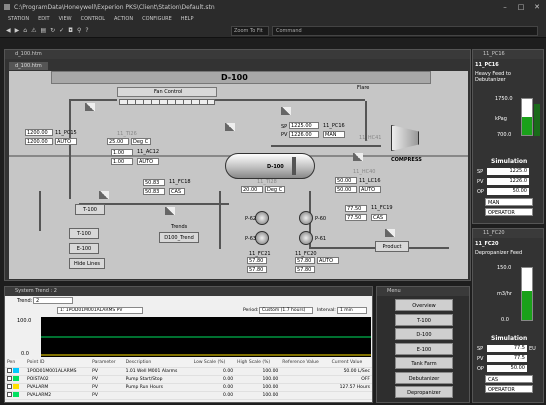 The width and height of the screenshot is (546, 405). I want to click on mode-select: MAN, so click(509, 202).